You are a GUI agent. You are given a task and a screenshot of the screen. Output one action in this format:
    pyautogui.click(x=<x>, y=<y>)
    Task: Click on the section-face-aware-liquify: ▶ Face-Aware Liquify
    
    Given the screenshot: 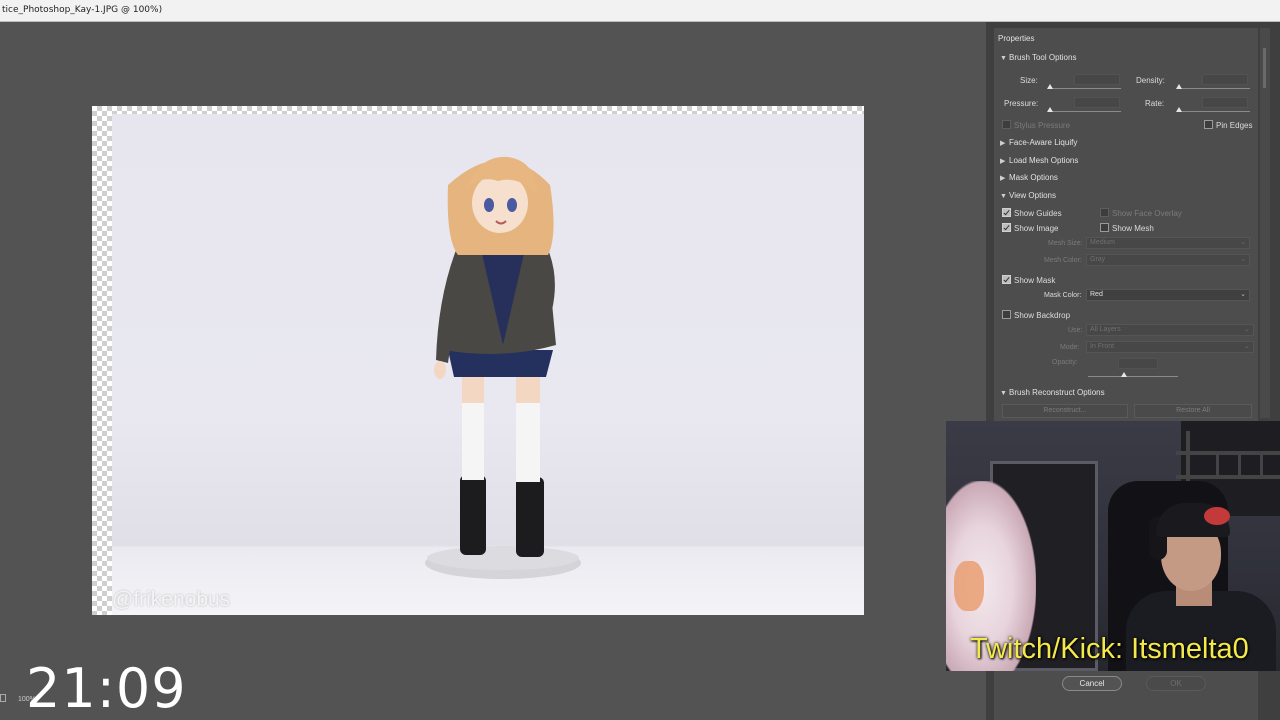 What is the action you would take?
    pyautogui.click(x=1038, y=142)
    